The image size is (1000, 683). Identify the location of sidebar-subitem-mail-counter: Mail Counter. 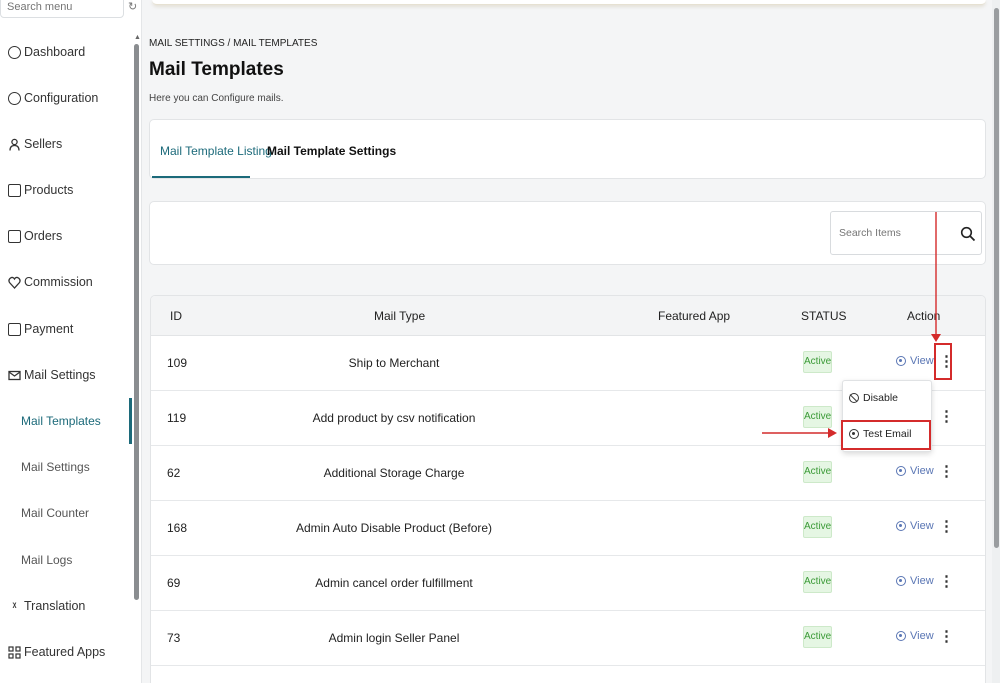
(55, 513).